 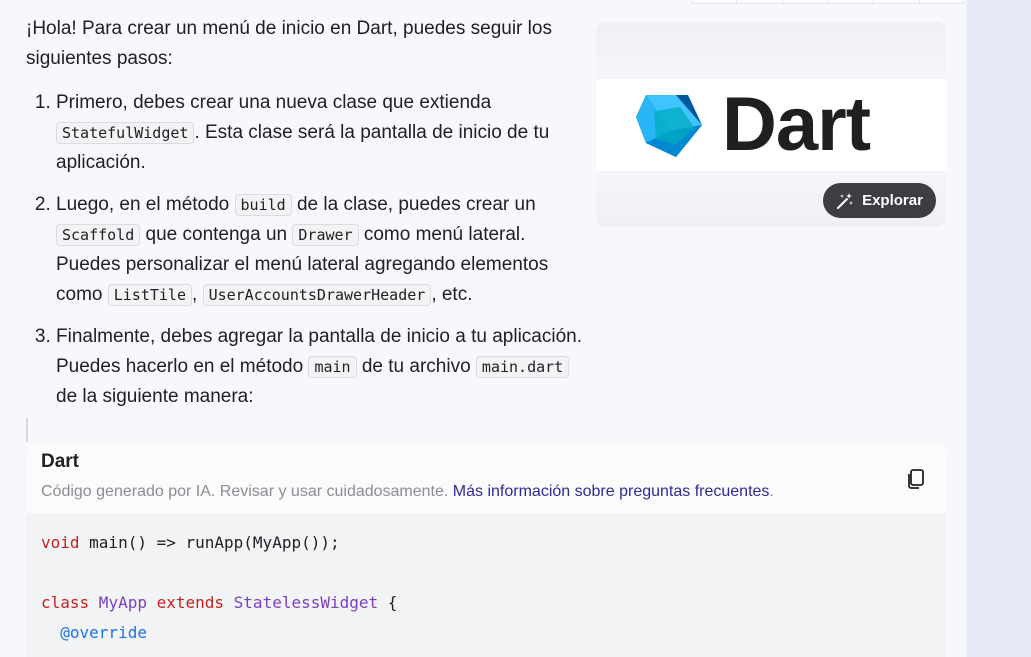 I want to click on inline-code: Drawer, so click(x=325, y=235).